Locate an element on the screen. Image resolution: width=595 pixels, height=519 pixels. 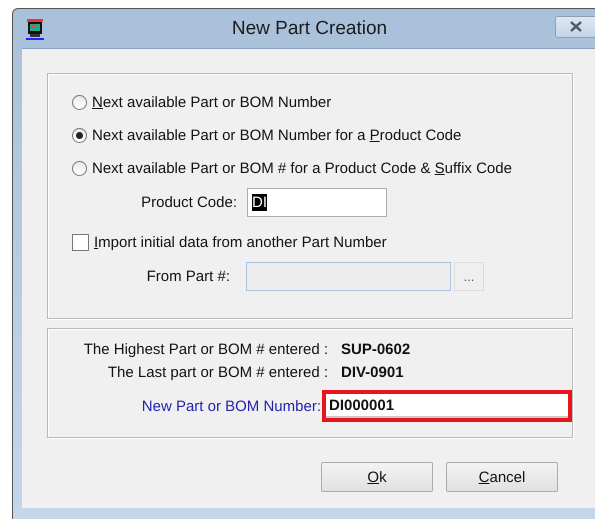
close-button is located at coordinates (575, 27).